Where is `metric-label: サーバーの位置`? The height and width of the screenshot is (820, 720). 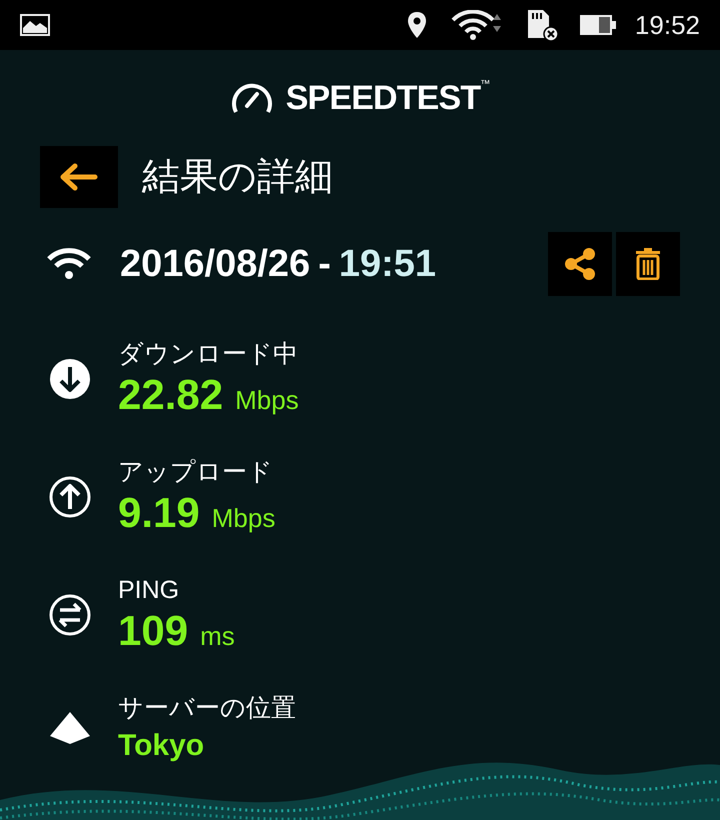 metric-label: サーバーの位置 is located at coordinates (207, 708).